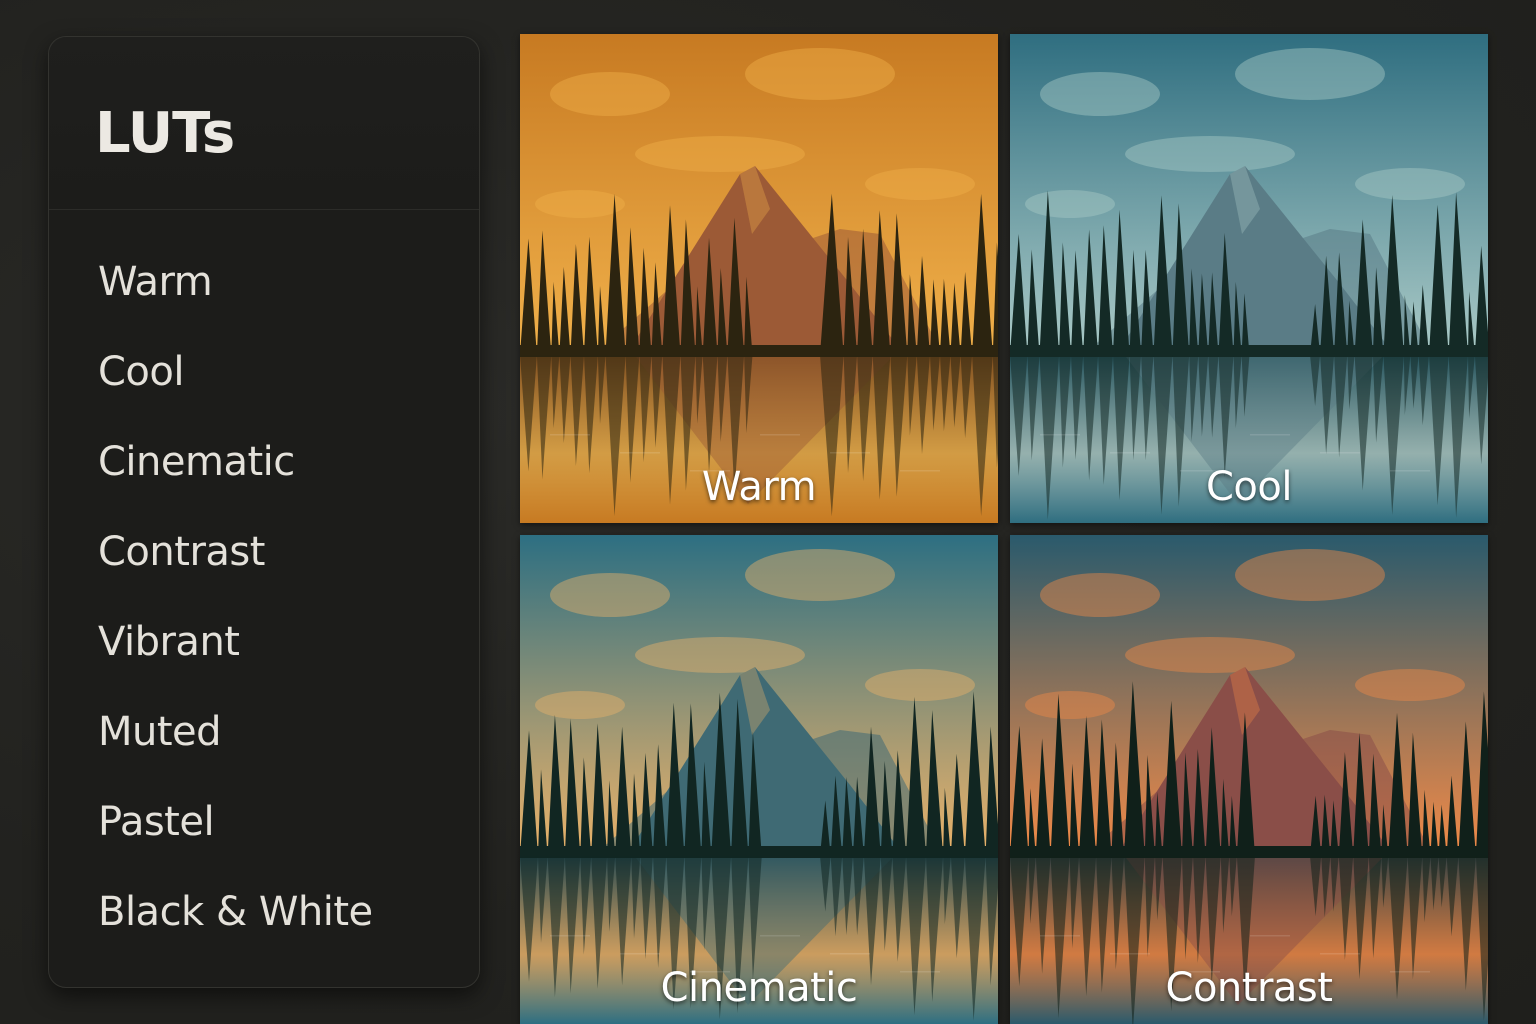  I want to click on preview-tile-cool: Cool, so click(1249, 278).